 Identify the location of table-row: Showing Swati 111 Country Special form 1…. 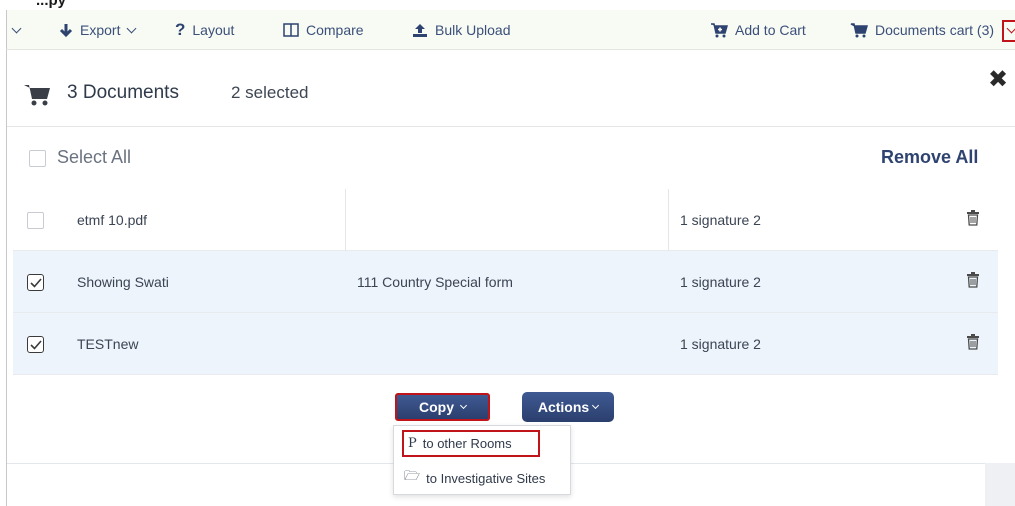
(505, 282).